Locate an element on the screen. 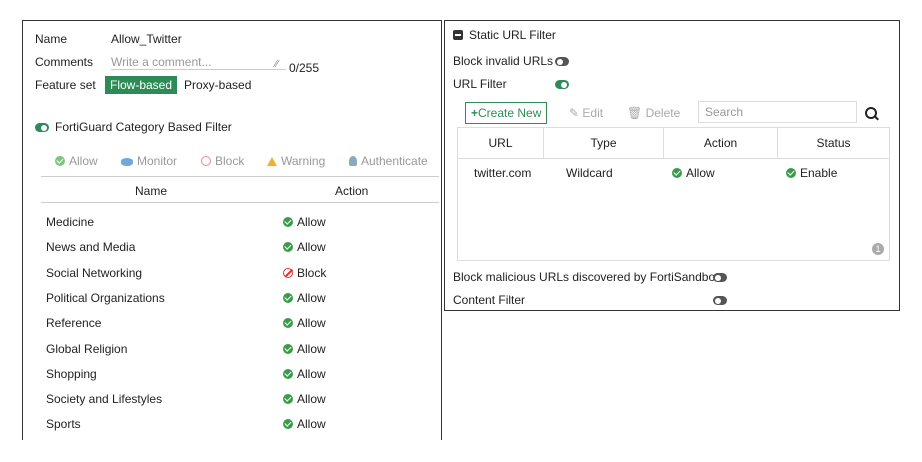 The height and width of the screenshot is (462, 922). tab-warning: Warning is located at coordinates (296, 161).